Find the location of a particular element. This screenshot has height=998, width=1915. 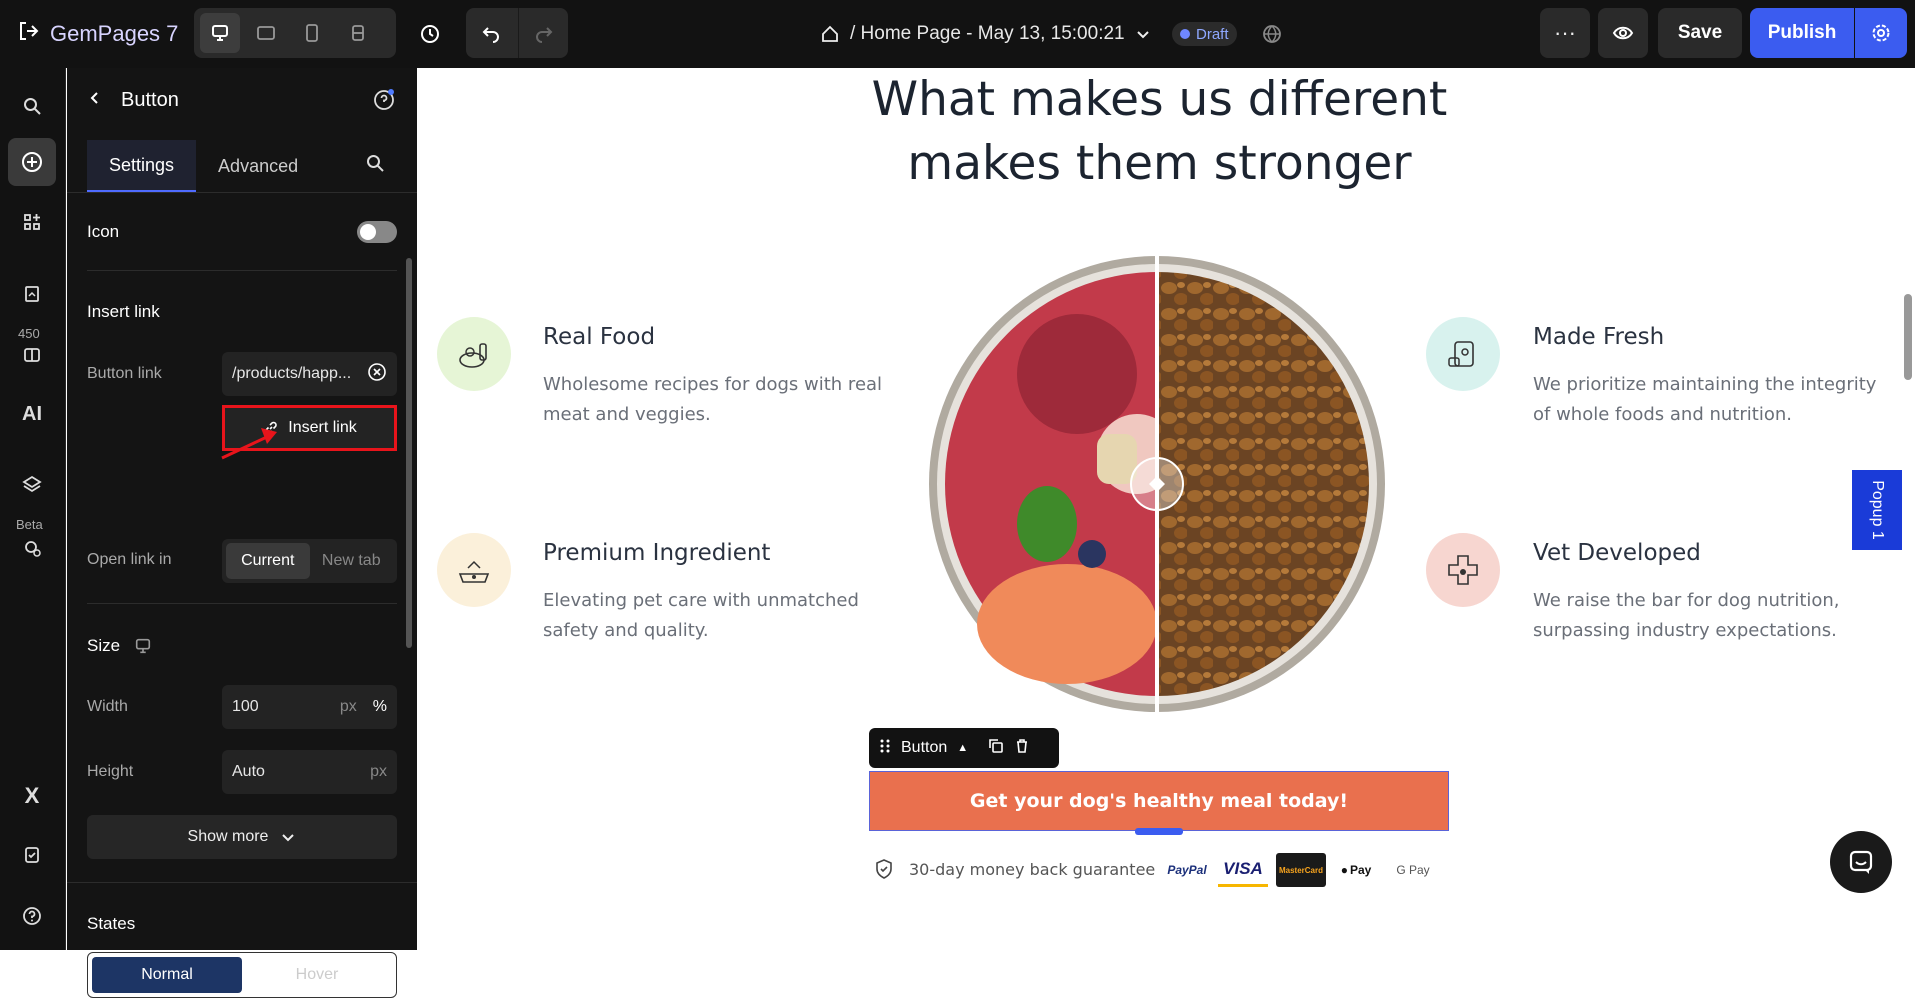

open-link-label: Open link in is located at coordinates (129, 559).